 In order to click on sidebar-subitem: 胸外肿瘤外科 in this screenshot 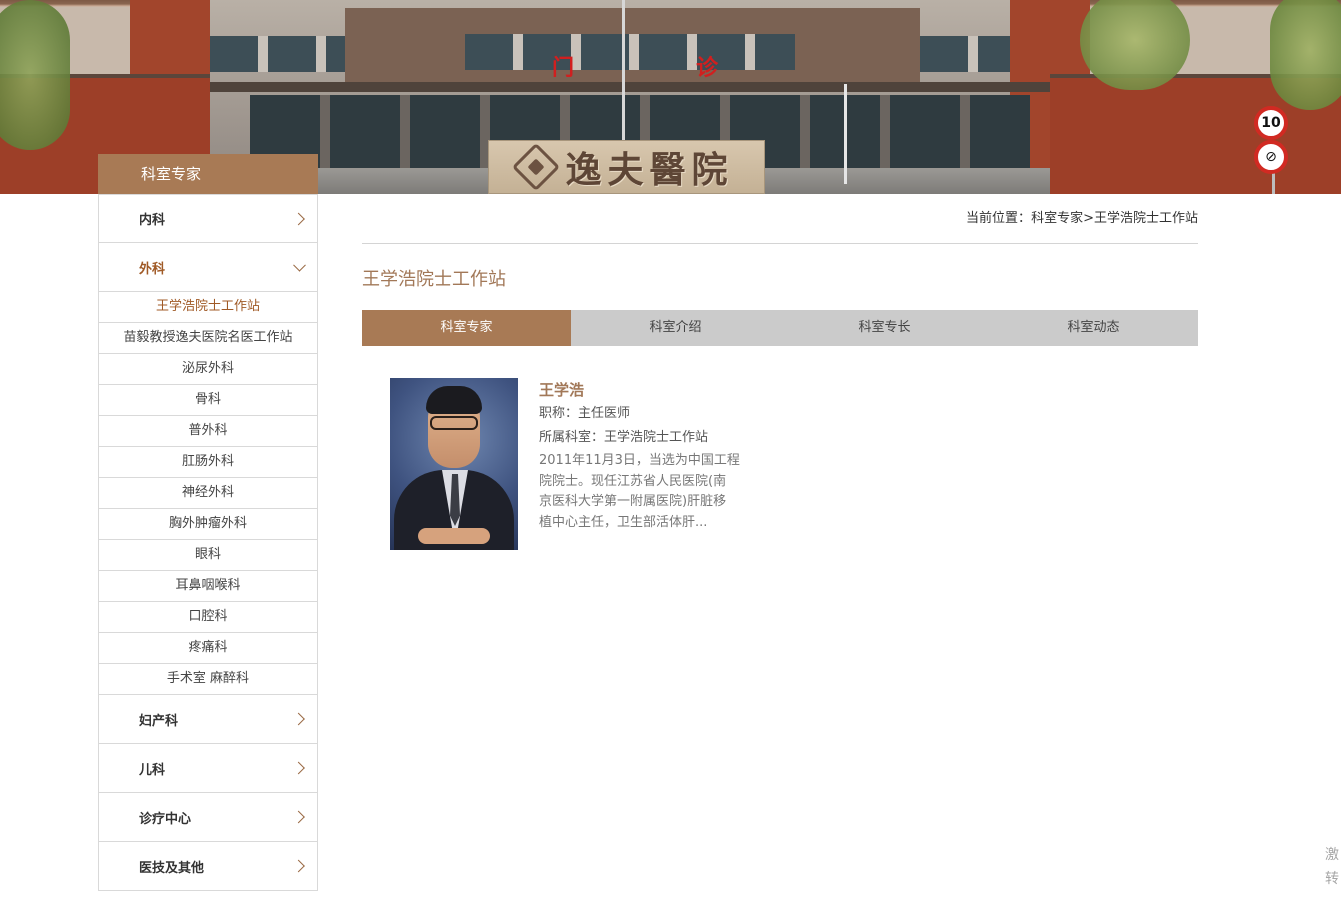, I will do `click(208, 524)`.